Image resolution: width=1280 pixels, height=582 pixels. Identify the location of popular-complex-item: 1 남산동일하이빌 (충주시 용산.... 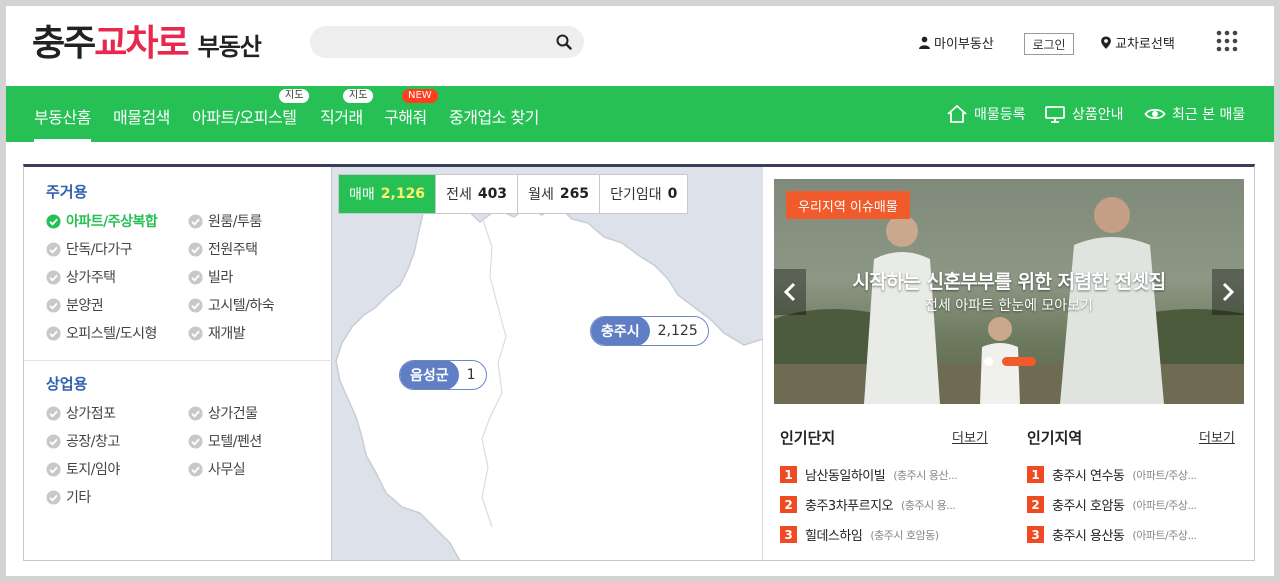
(885, 474).